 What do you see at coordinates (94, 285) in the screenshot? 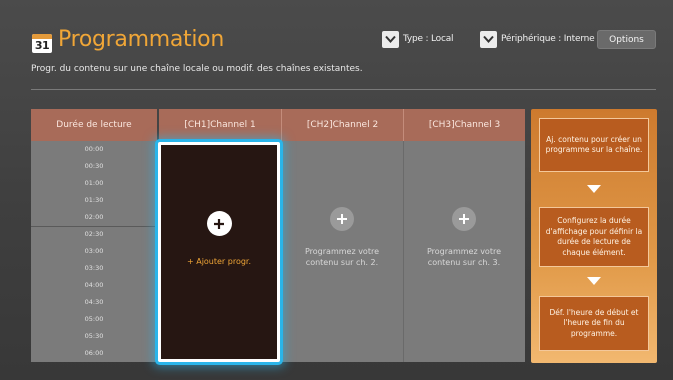
I see `time-label: 04:00` at bounding box center [94, 285].